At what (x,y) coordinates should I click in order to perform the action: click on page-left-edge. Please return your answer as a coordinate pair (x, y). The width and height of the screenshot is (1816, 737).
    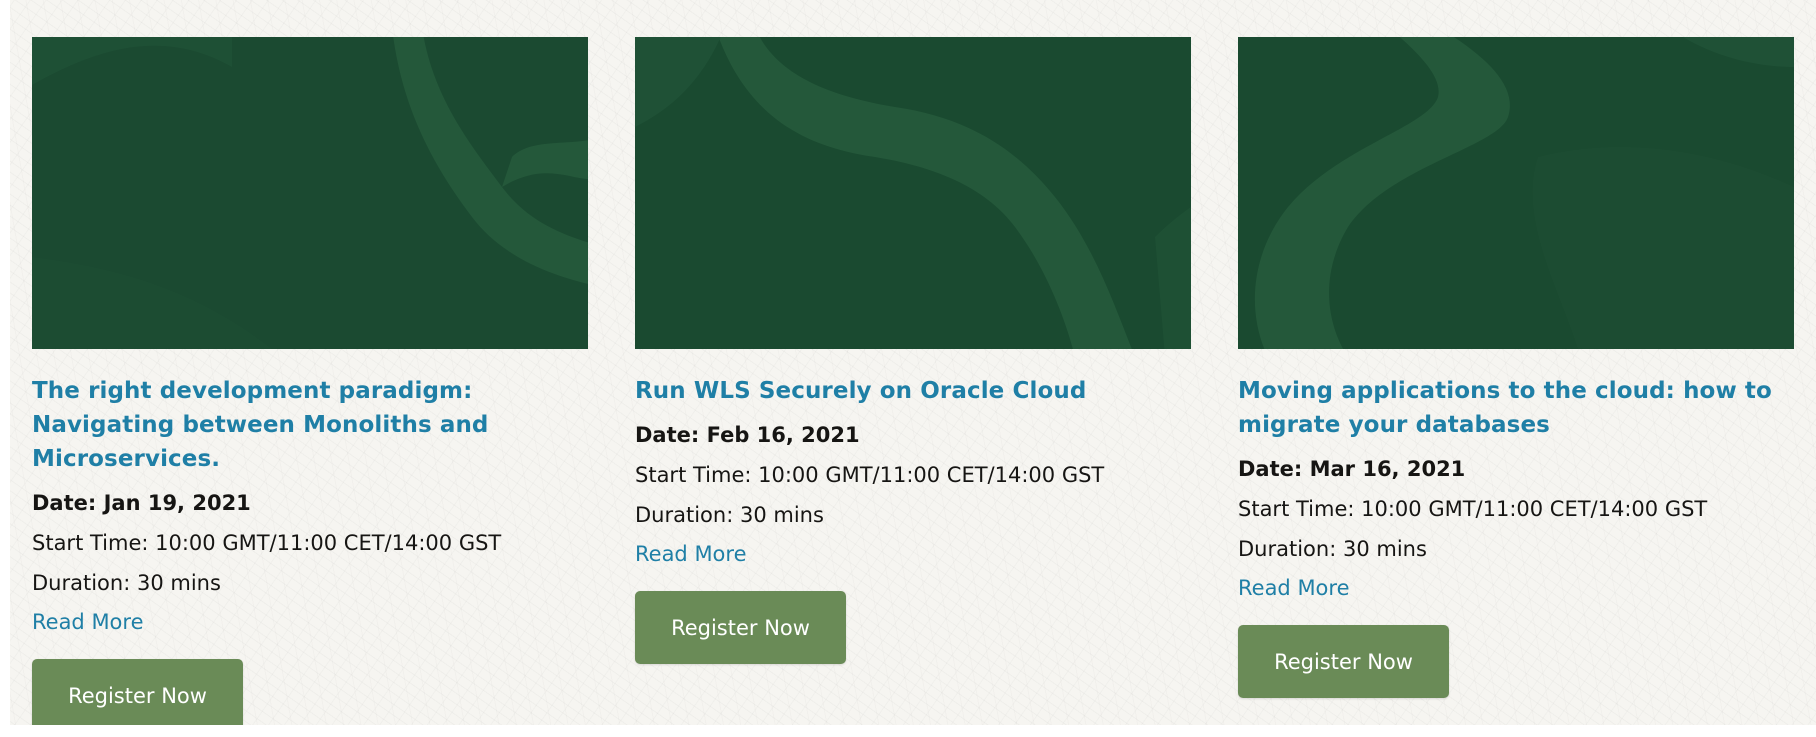
    Looking at the image, I should click on (5, 368).